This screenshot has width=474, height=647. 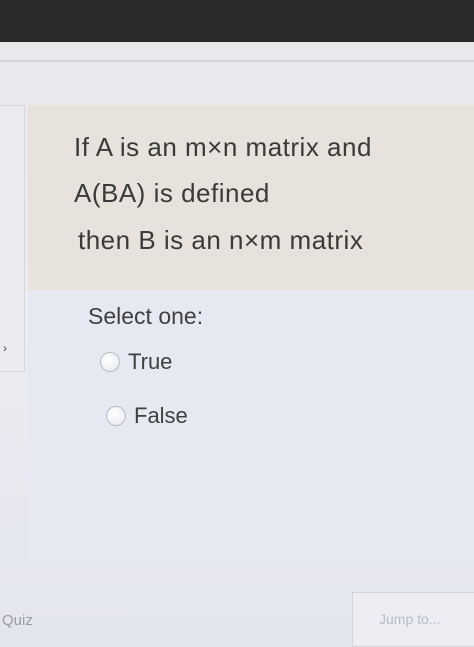 What do you see at coordinates (237, 61) in the screenshot?
I see `header-divider` at bounding box center [237, 61].